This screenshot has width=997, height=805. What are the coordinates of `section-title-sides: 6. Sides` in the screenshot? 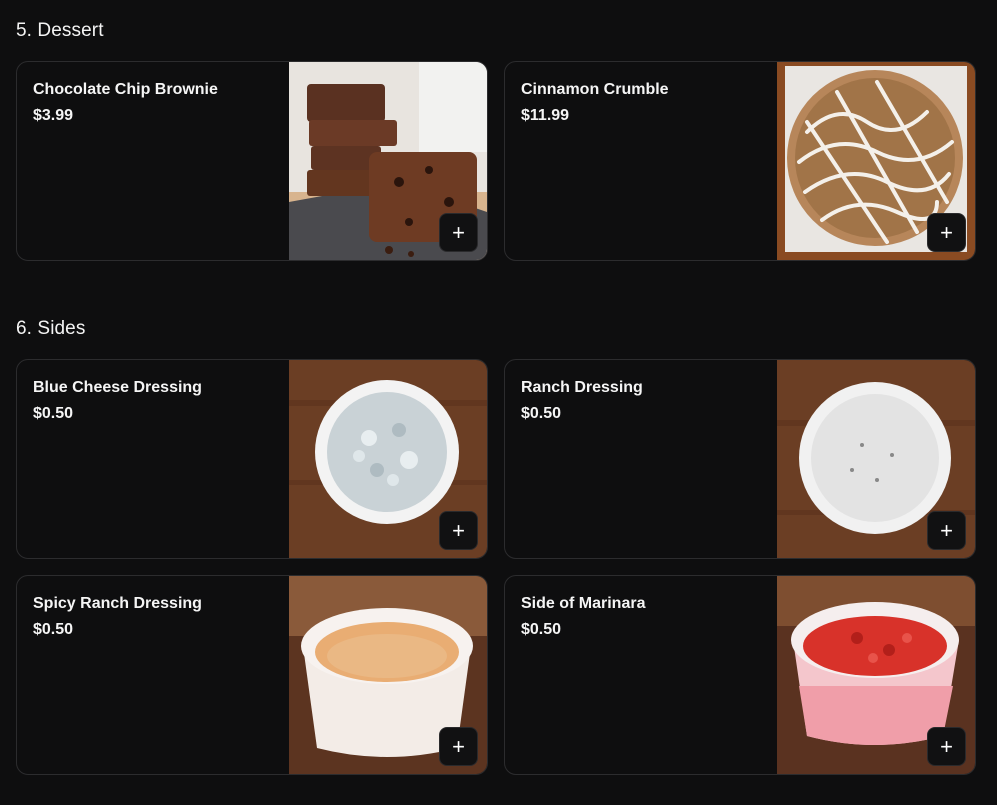 It's located at (51, 328).